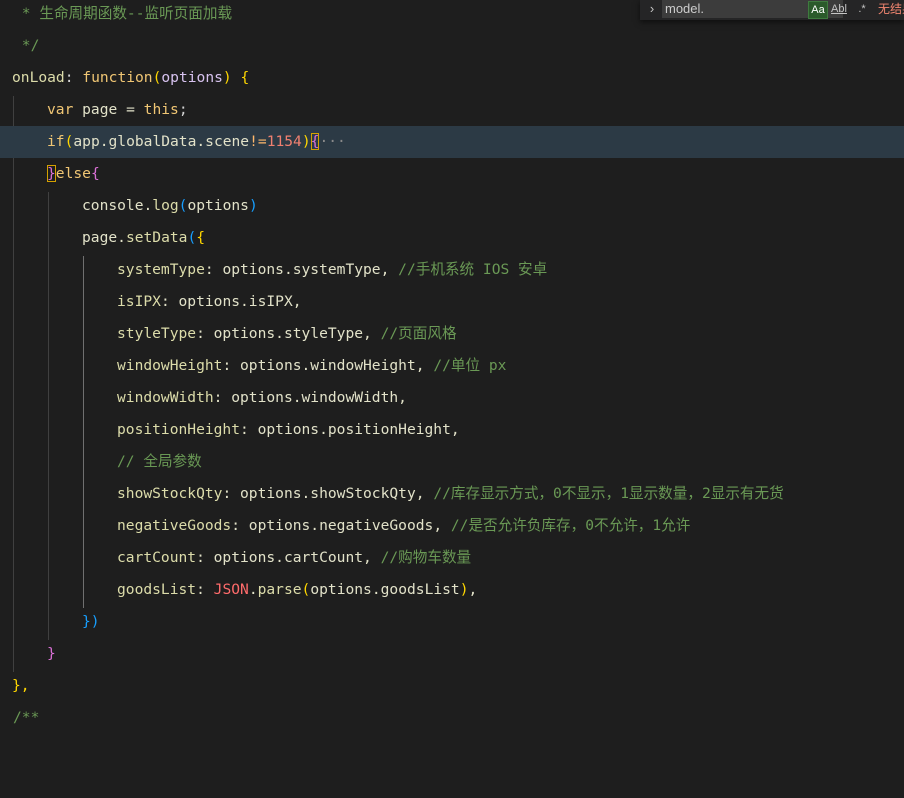  What do you see at coordinates (157, 589) in the screenshot?
I see `property-key: goodsList` at bounding box center [157, 589].